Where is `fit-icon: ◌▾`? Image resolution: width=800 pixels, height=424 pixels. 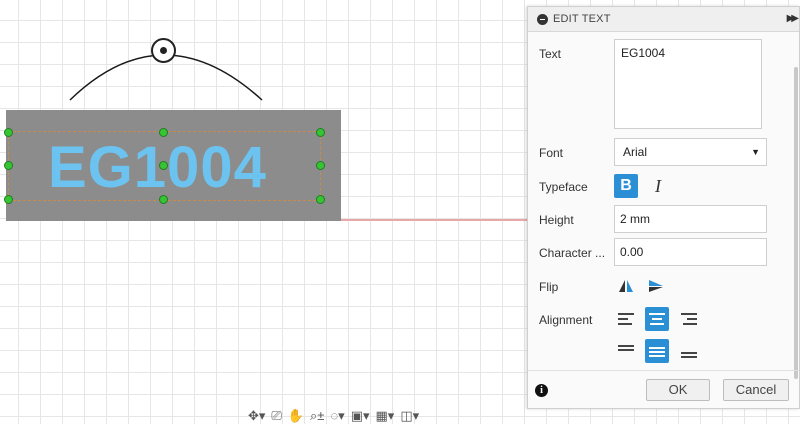 fit-icon: ◌▾ is located at coordinates (337, 416).